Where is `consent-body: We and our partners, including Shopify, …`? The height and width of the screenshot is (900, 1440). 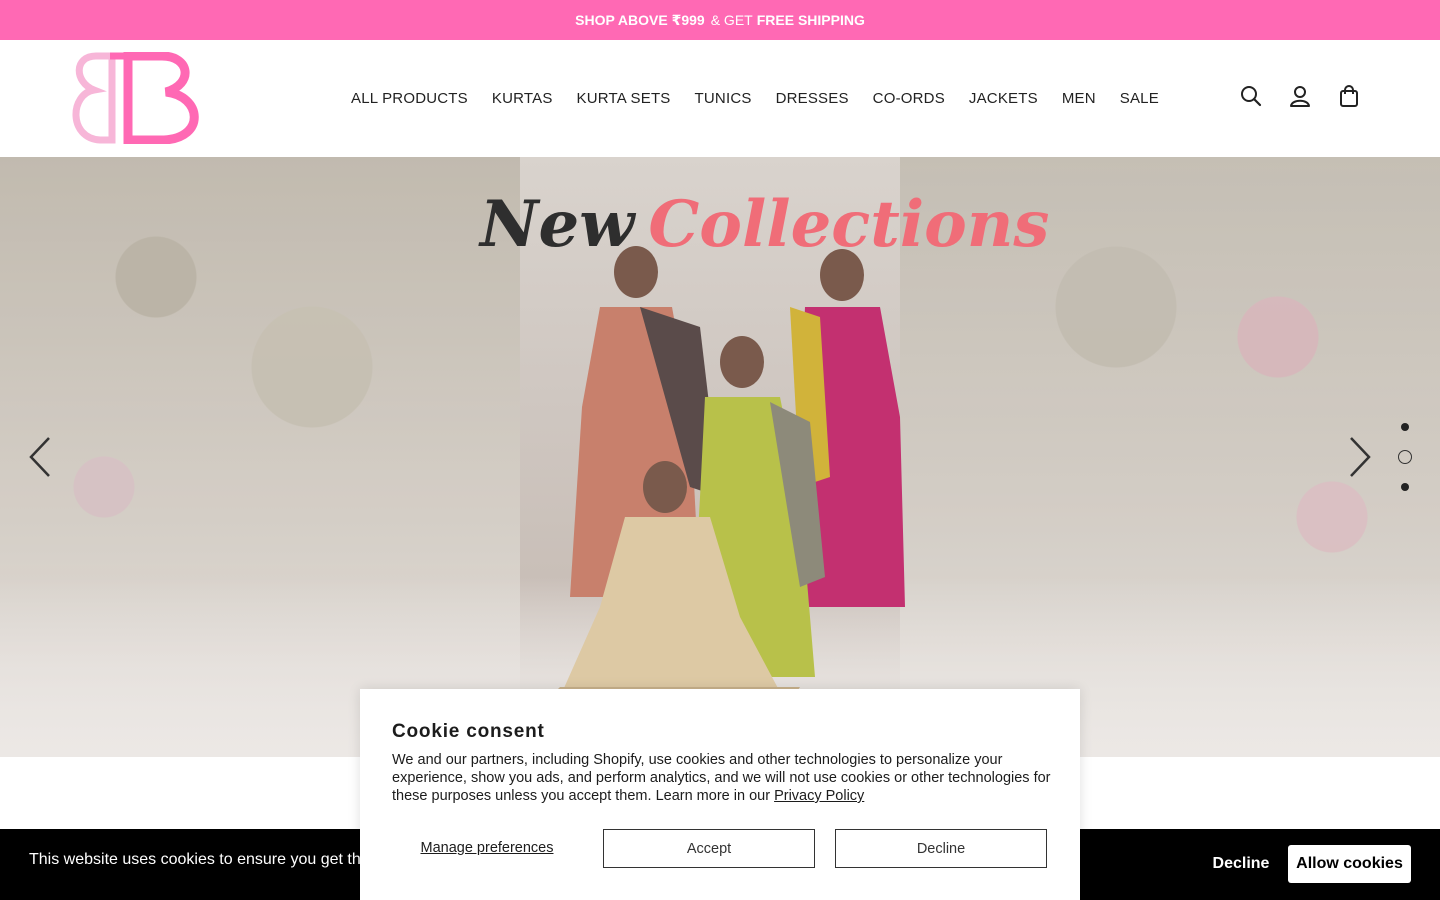 consent-body: We and our partners, including Shopify, … is located at coordinates (722, 778).